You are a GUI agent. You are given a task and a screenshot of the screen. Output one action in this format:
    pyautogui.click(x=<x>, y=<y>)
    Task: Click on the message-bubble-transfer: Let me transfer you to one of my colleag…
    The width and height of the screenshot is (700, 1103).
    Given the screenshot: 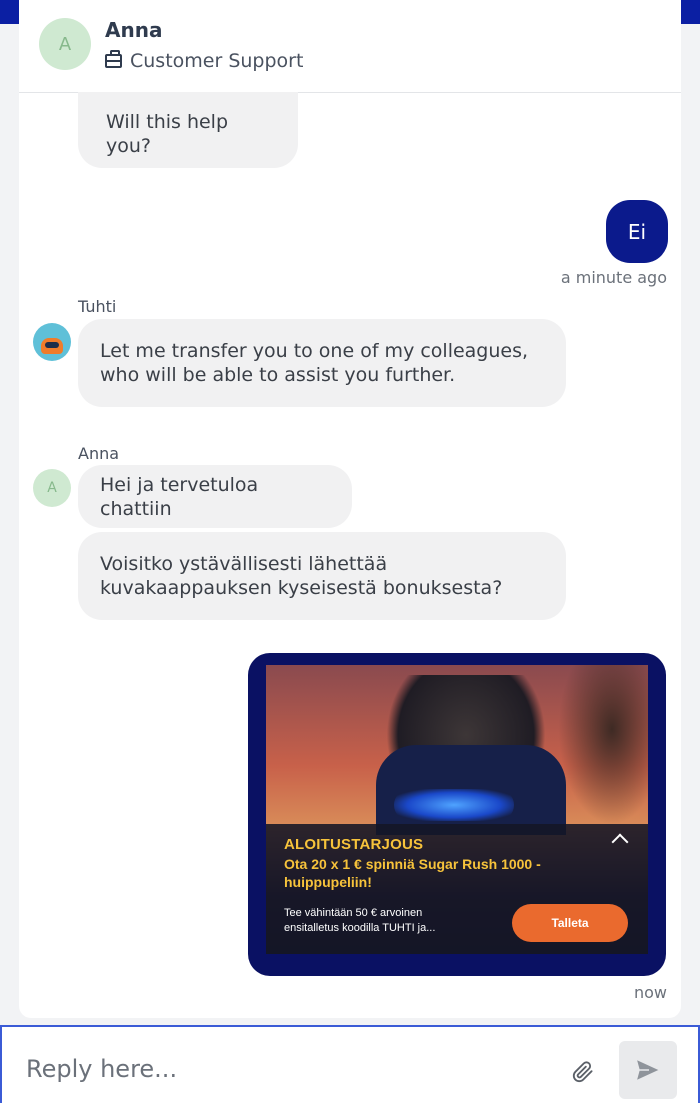 What is the action you would take?
    pyautogui.click(x=322, y=363)
    